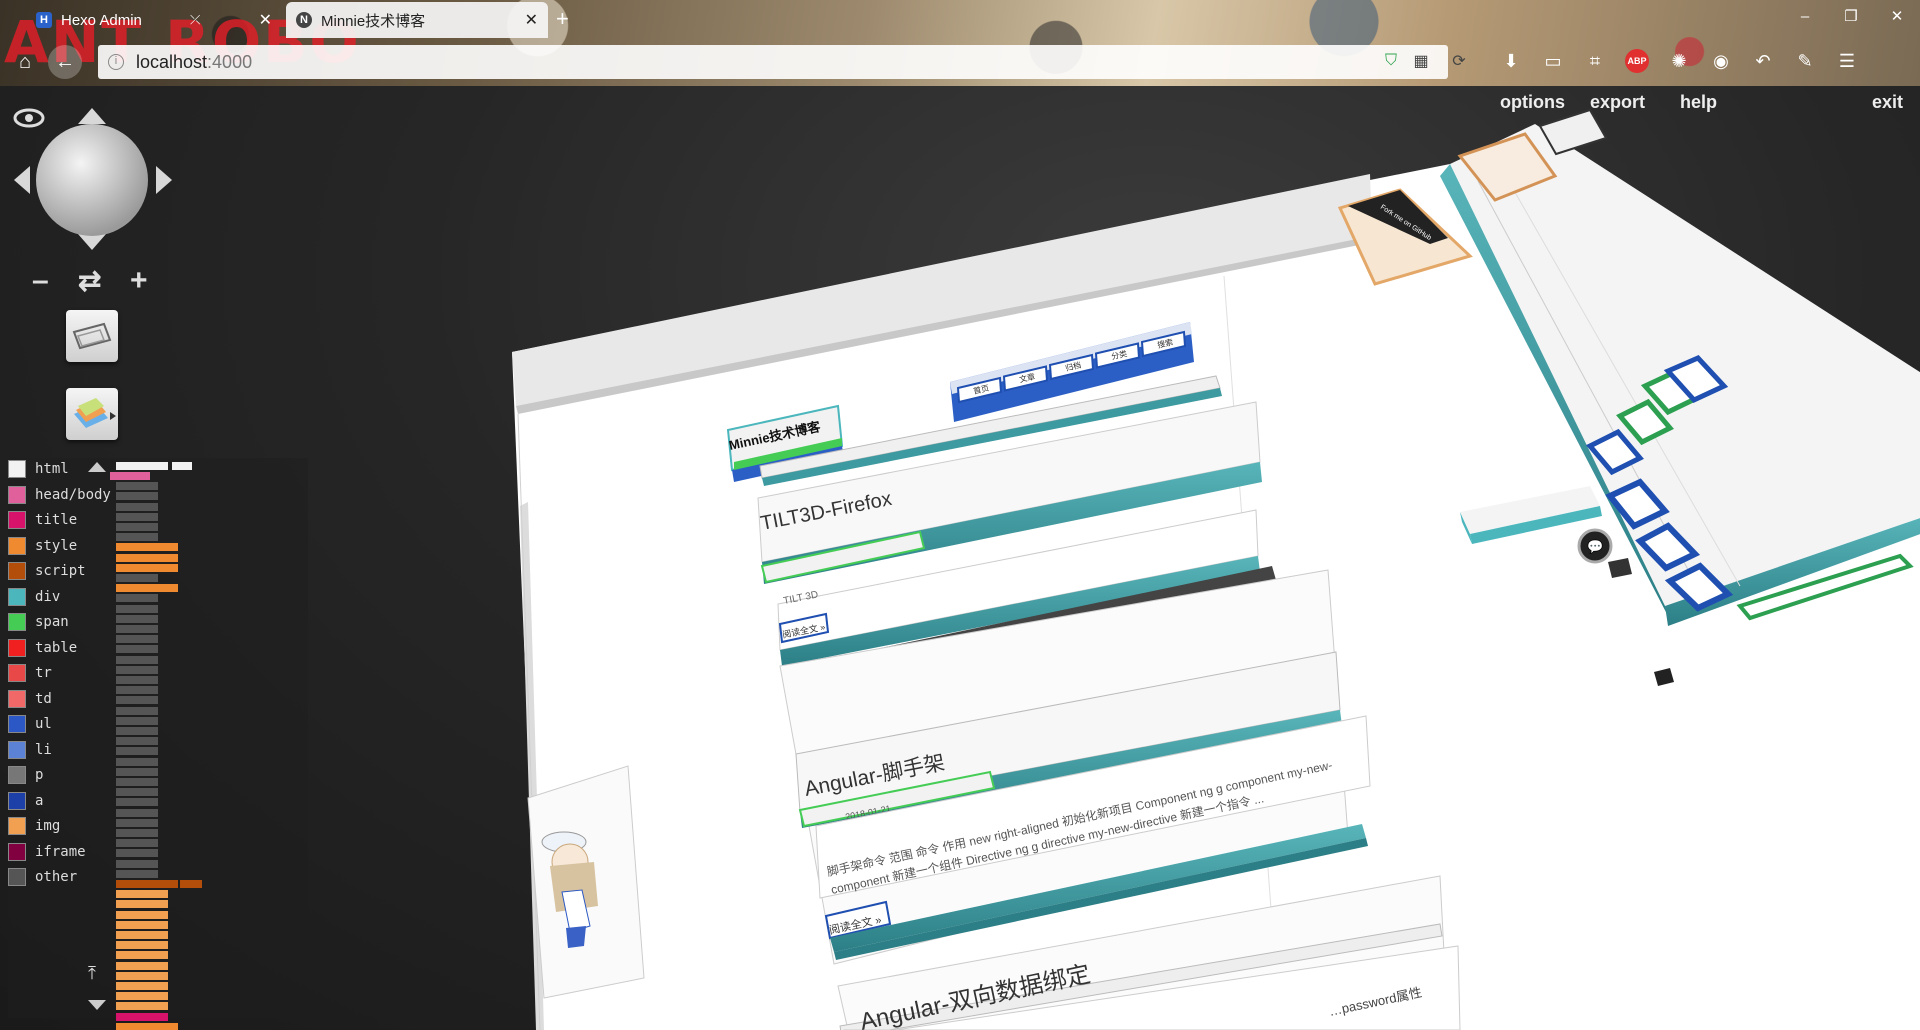 This screenshot has width=1920, height=1030. Describe the element at coordinates (92, 336) in the screenshot. I see `wireframe-toggle-button` at that location.